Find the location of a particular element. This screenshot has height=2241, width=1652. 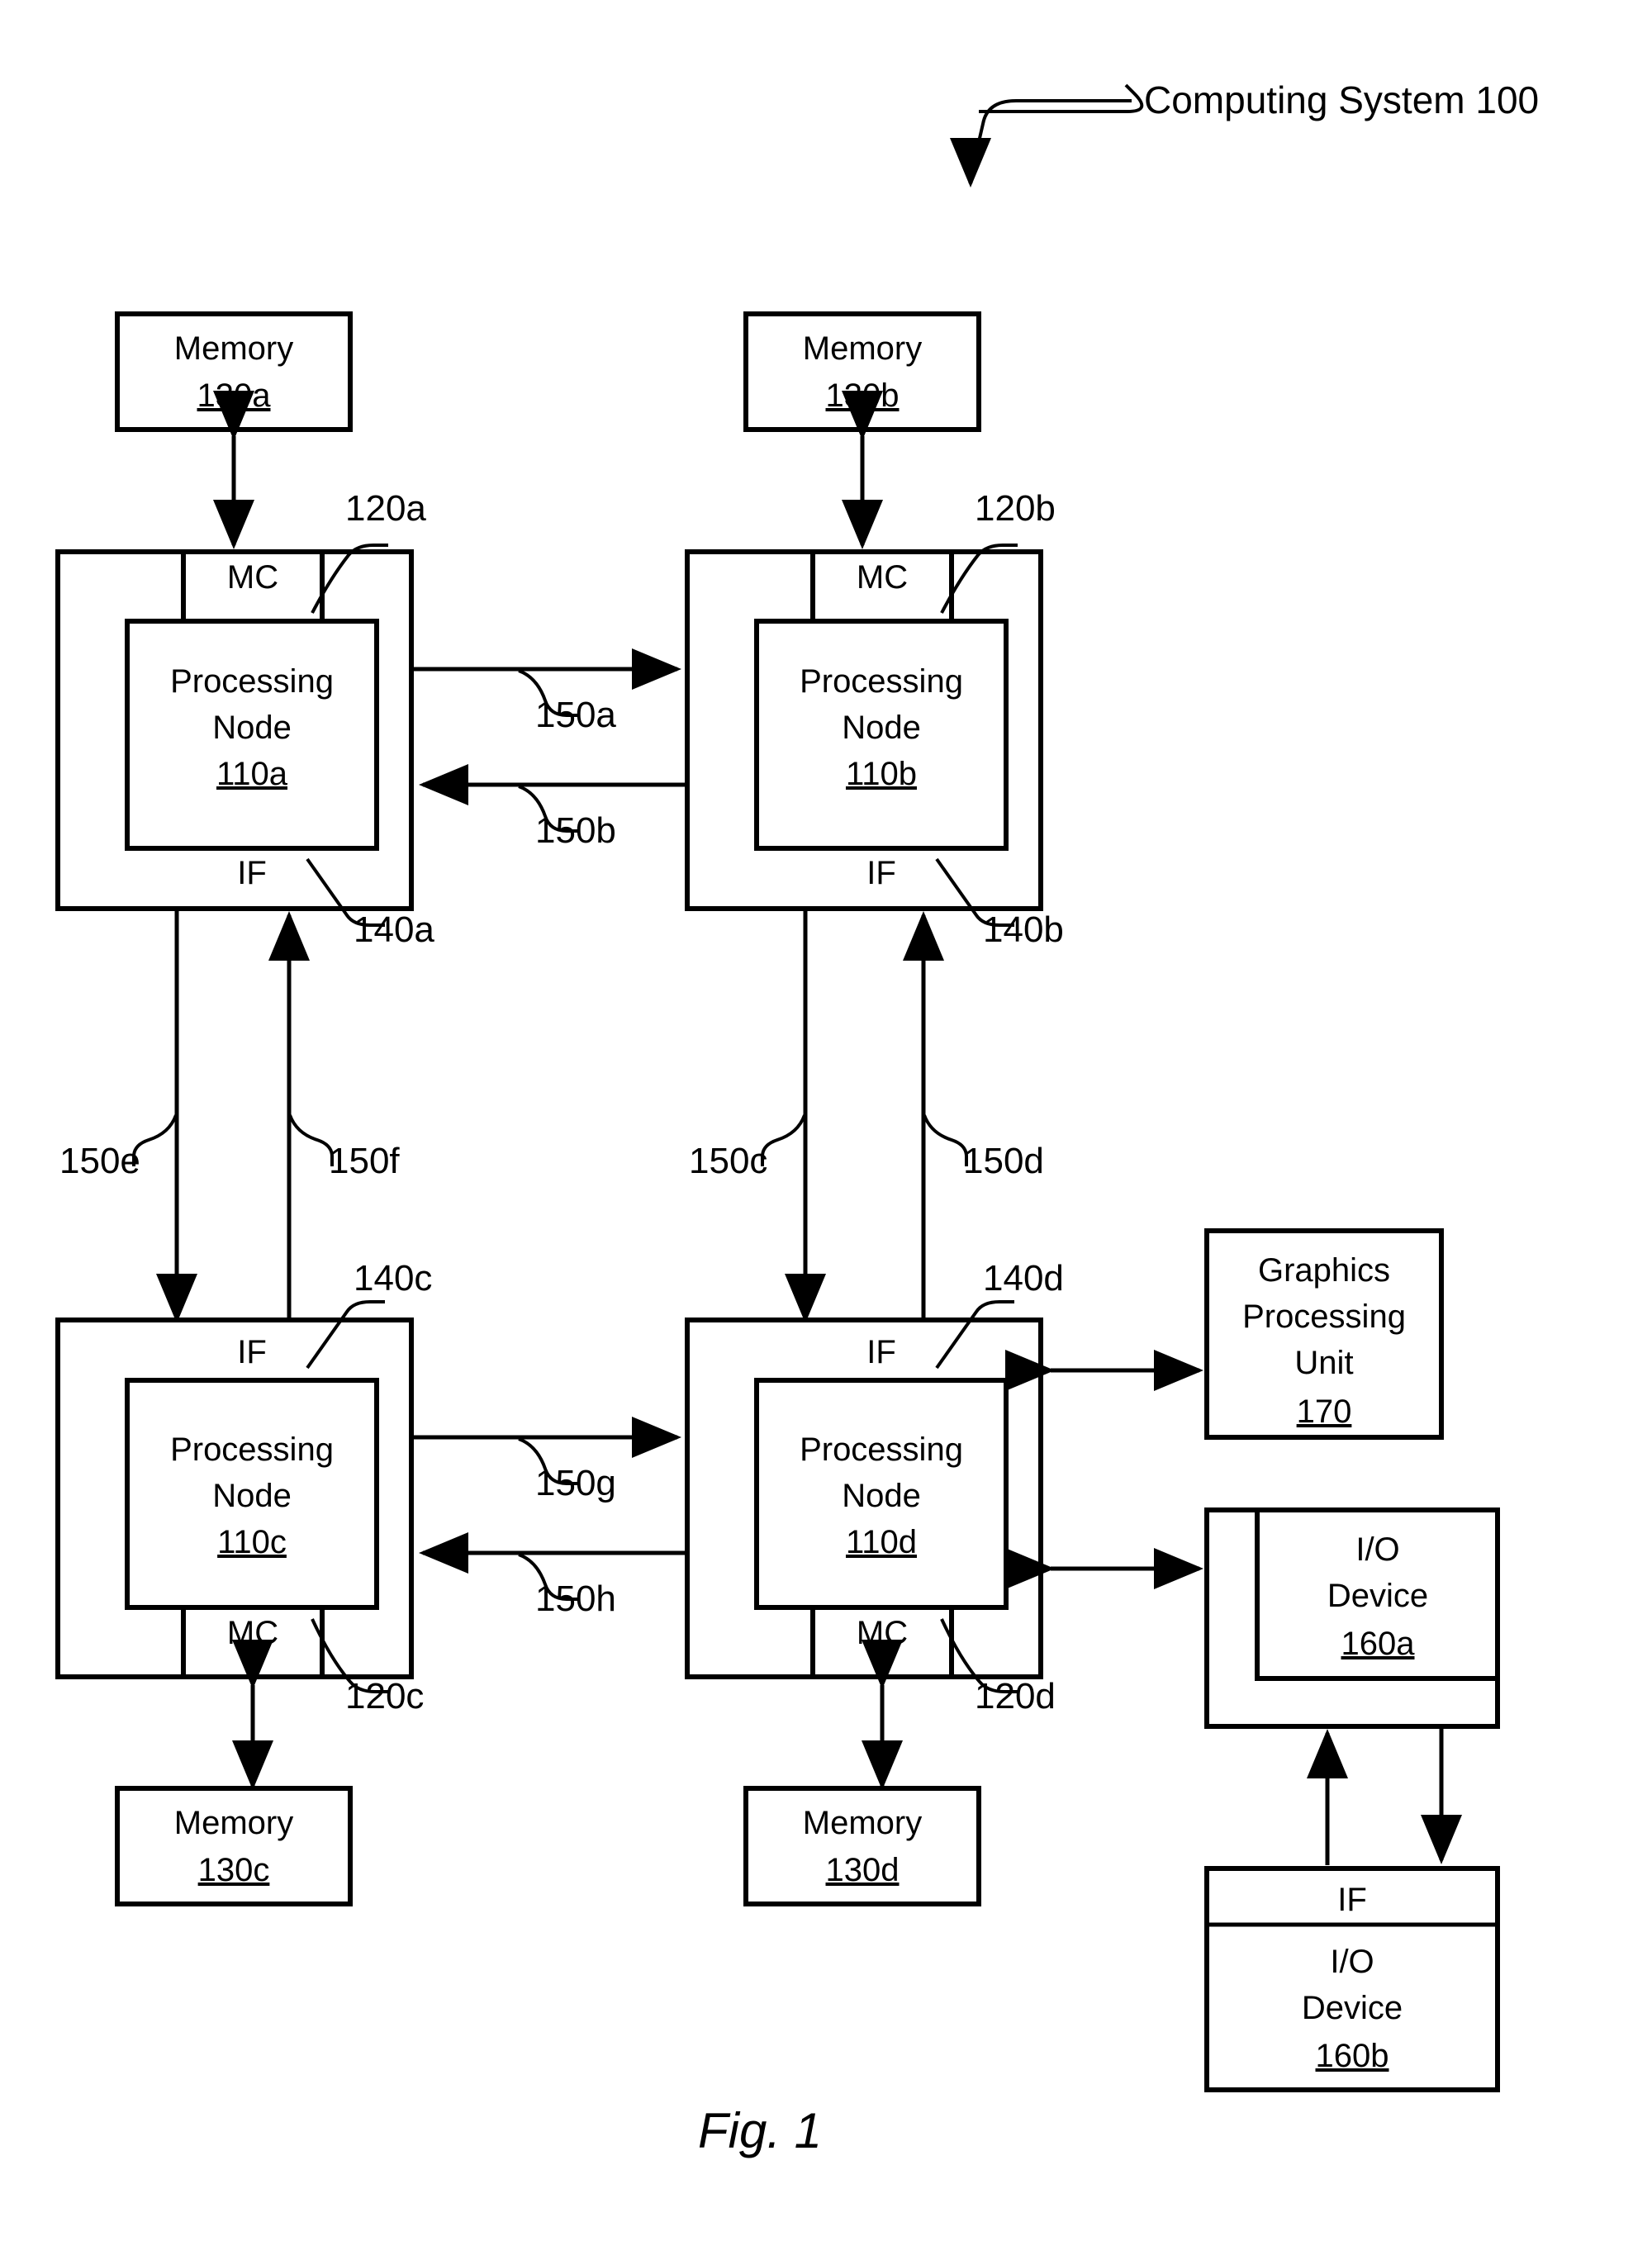

memory-130b-ref: 130b is located at coordinates (863, 395).